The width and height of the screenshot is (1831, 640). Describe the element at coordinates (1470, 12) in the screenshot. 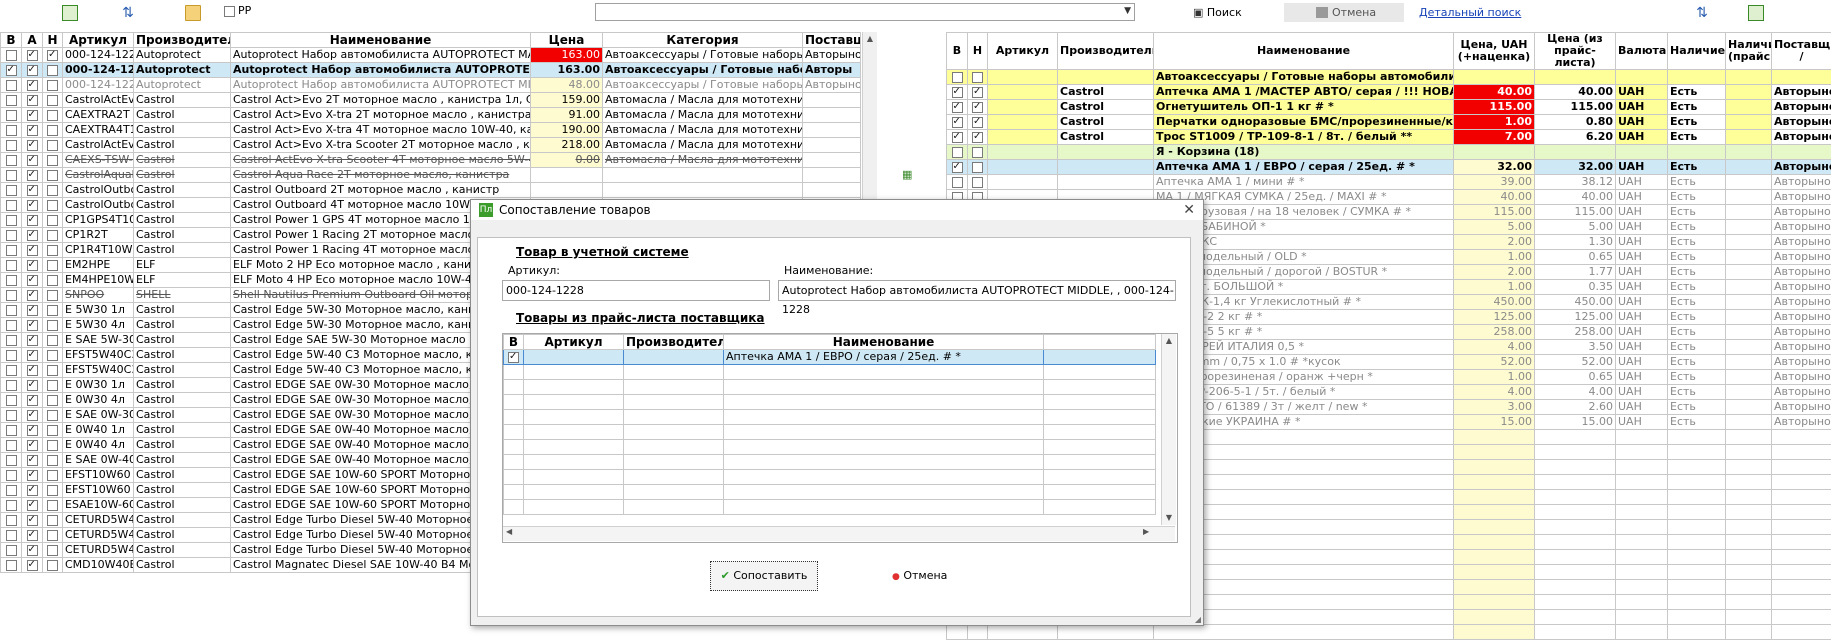

I see `detailed-search-link: Детальный поиск` at that location.